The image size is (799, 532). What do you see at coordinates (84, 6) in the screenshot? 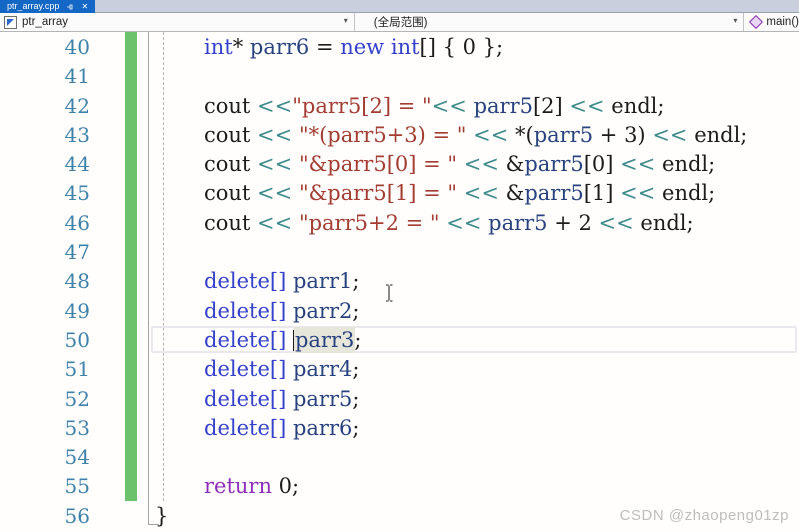
I see `close-icon: ✕` at bounding box center [84, 6].